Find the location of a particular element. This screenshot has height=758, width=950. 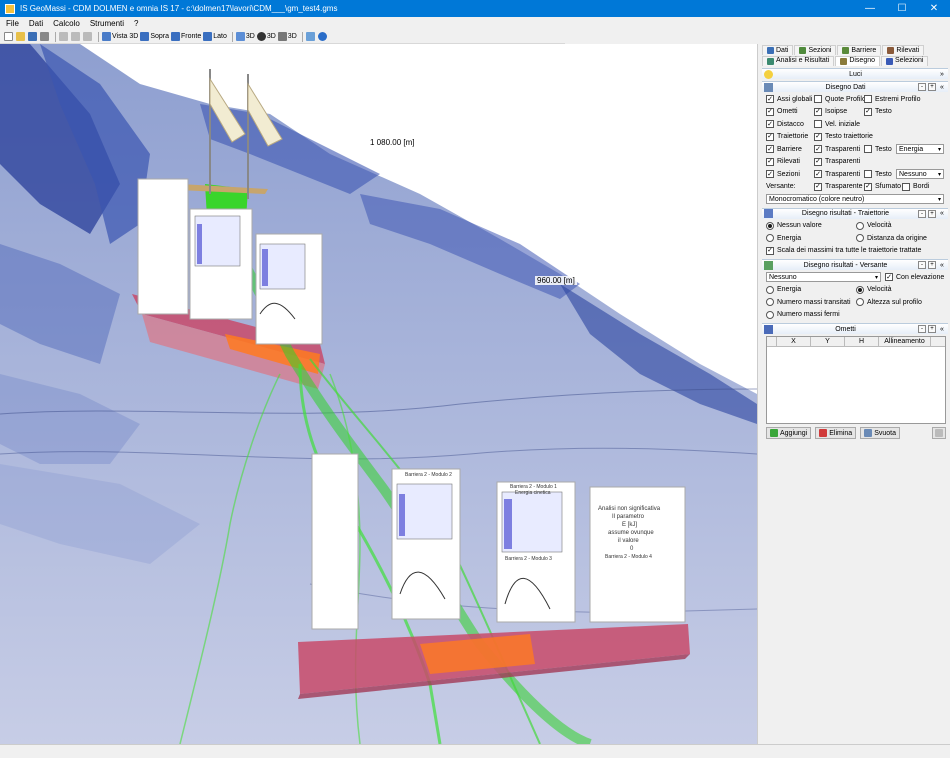

cut-icon is located at coordinates (64, 36).